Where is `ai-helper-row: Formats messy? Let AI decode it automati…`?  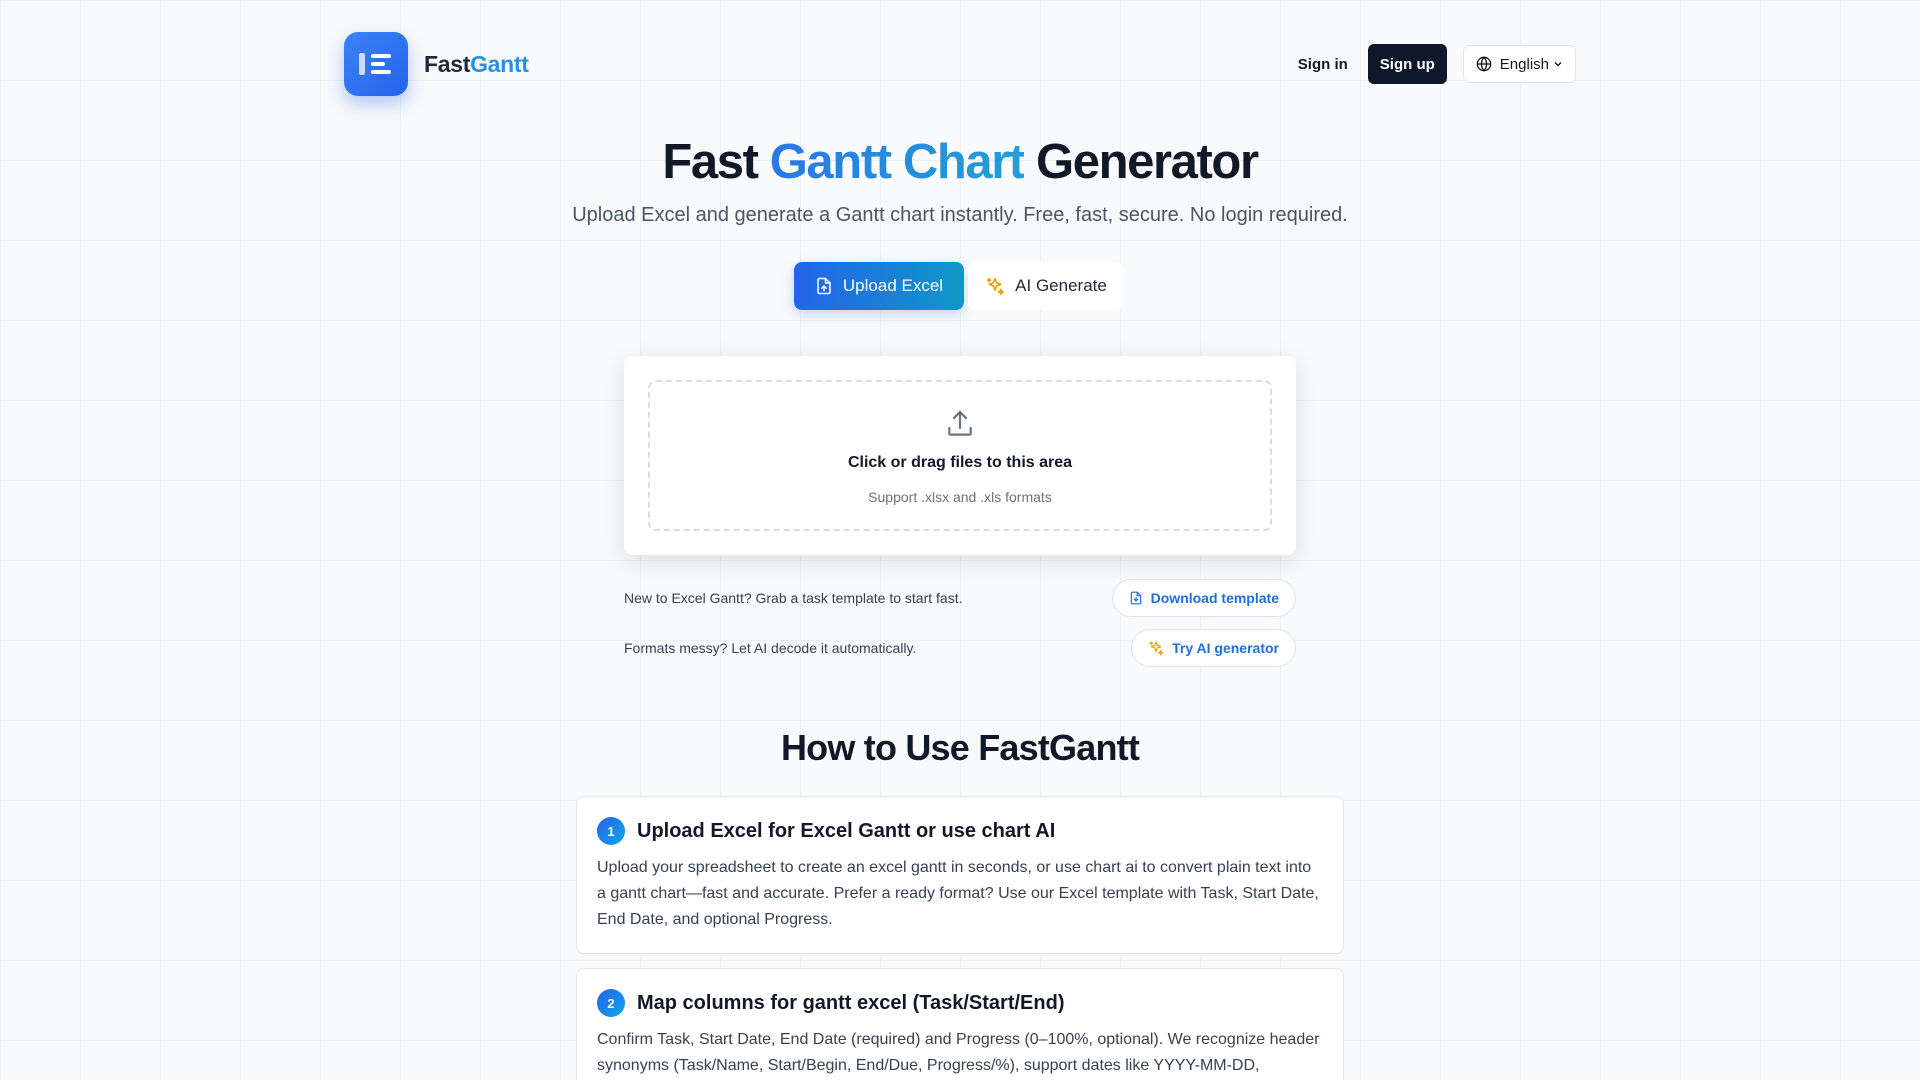
ai-helper-row: Formats messy? Let AI decode it automati… is located at coordinates (960, 648).